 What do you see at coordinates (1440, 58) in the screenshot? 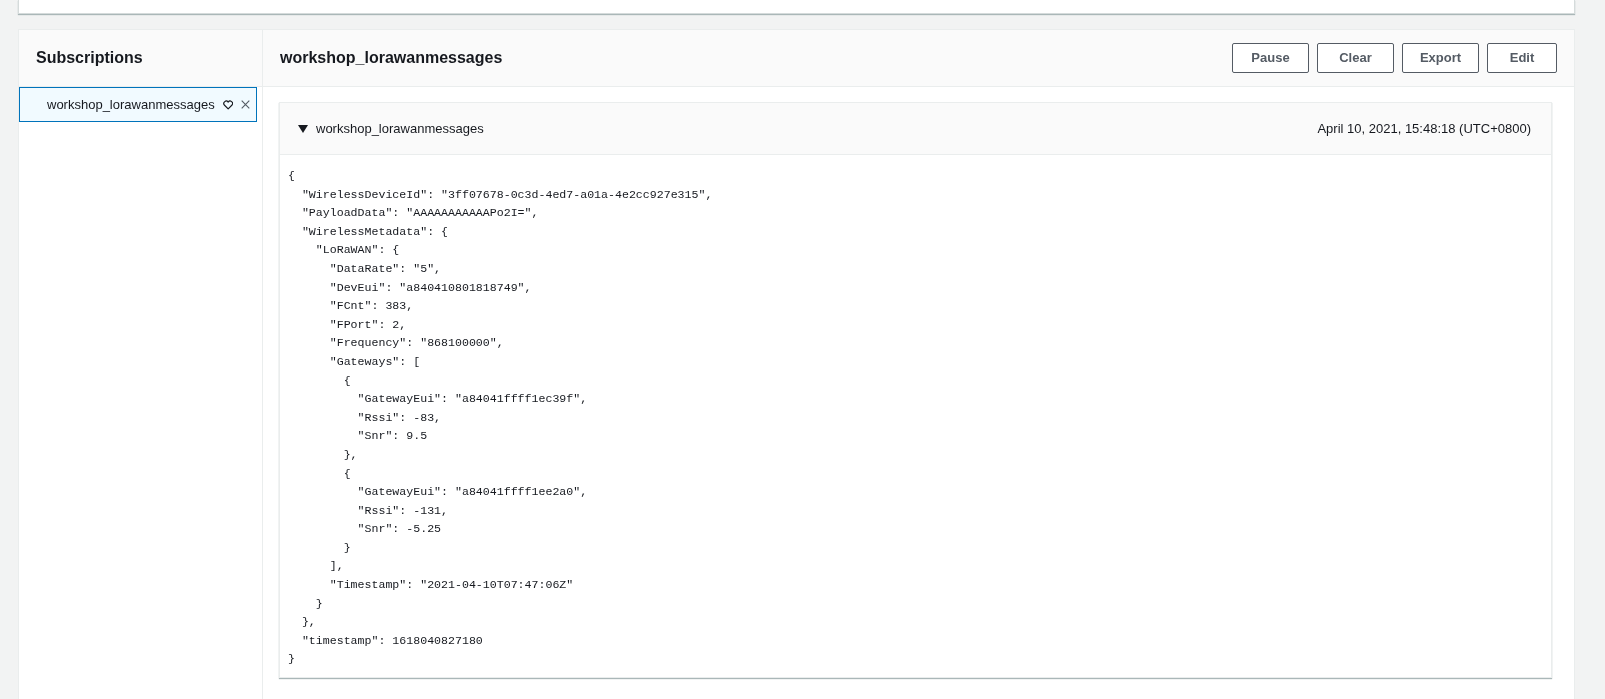
I see `action-button: Export` at bounding box center [1440, 58].